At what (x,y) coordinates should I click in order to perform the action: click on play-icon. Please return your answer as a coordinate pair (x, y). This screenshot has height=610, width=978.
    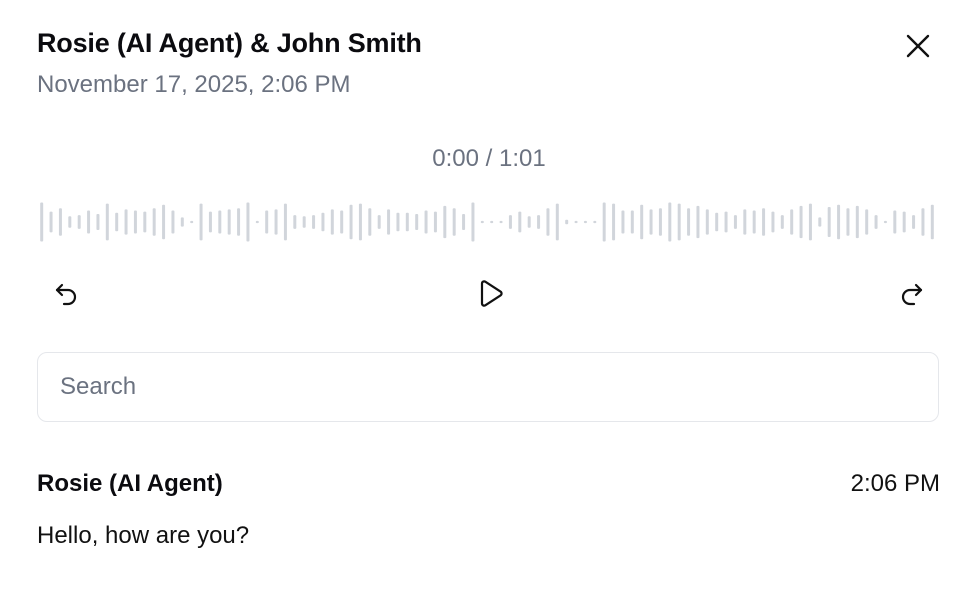
    Looking at the image, I should click on (491, 293).